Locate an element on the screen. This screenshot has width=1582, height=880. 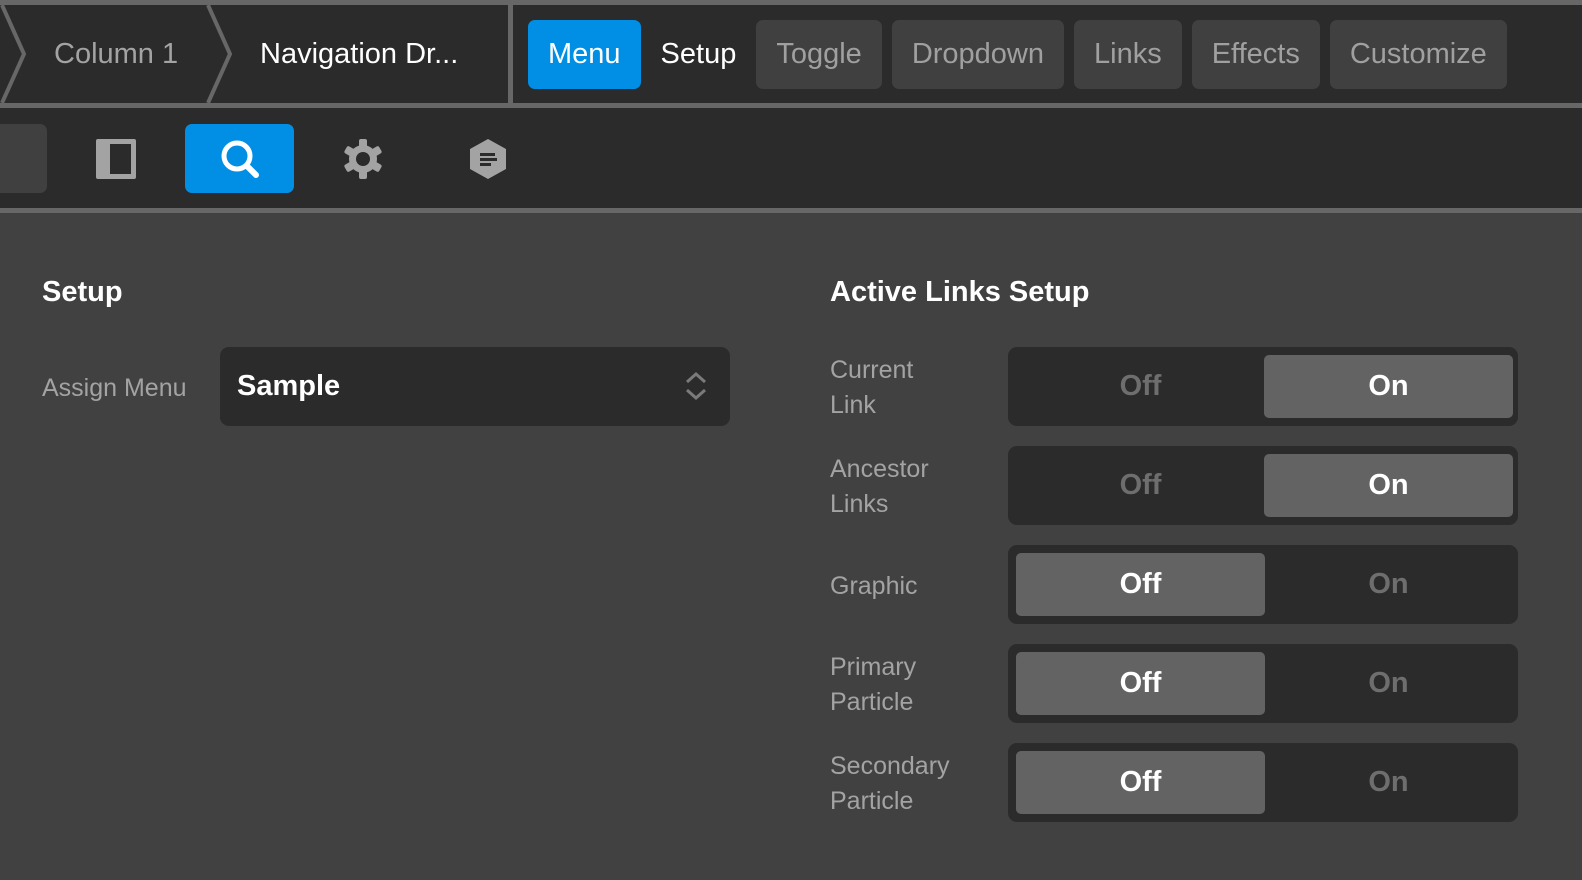
secondary-particle-toggle: Off On is located at coordinates (1263, 782).